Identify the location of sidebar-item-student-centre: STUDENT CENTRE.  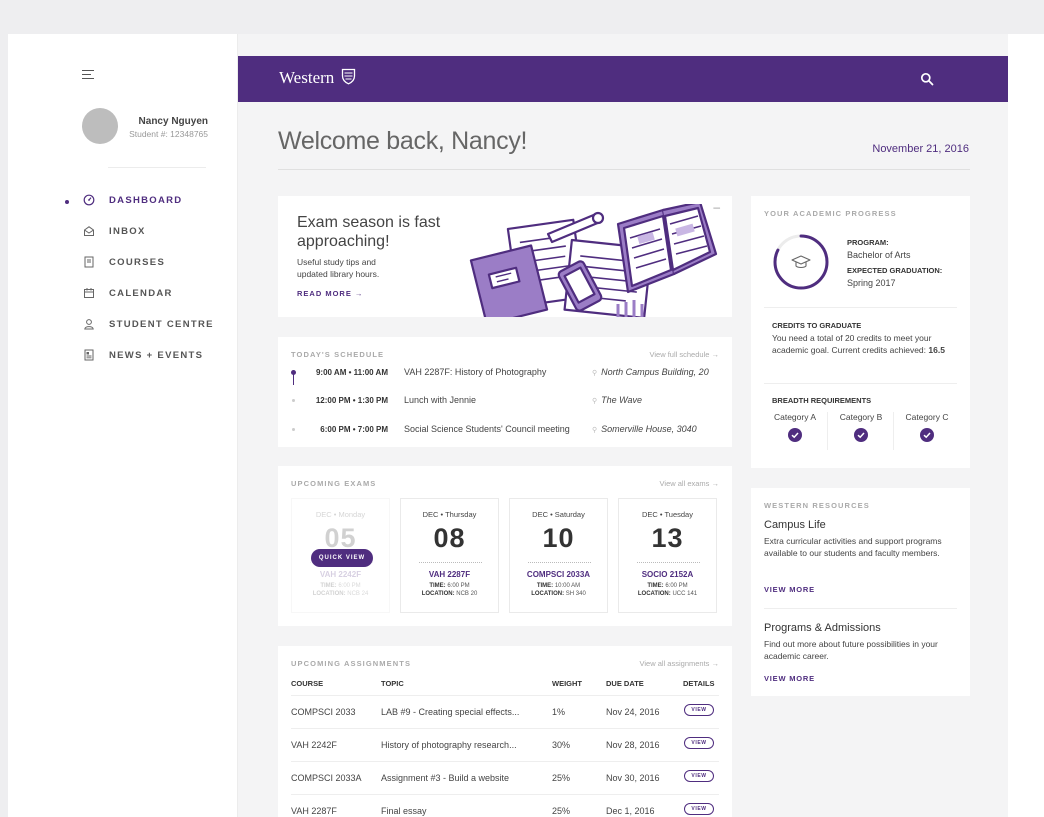
(123, 331).